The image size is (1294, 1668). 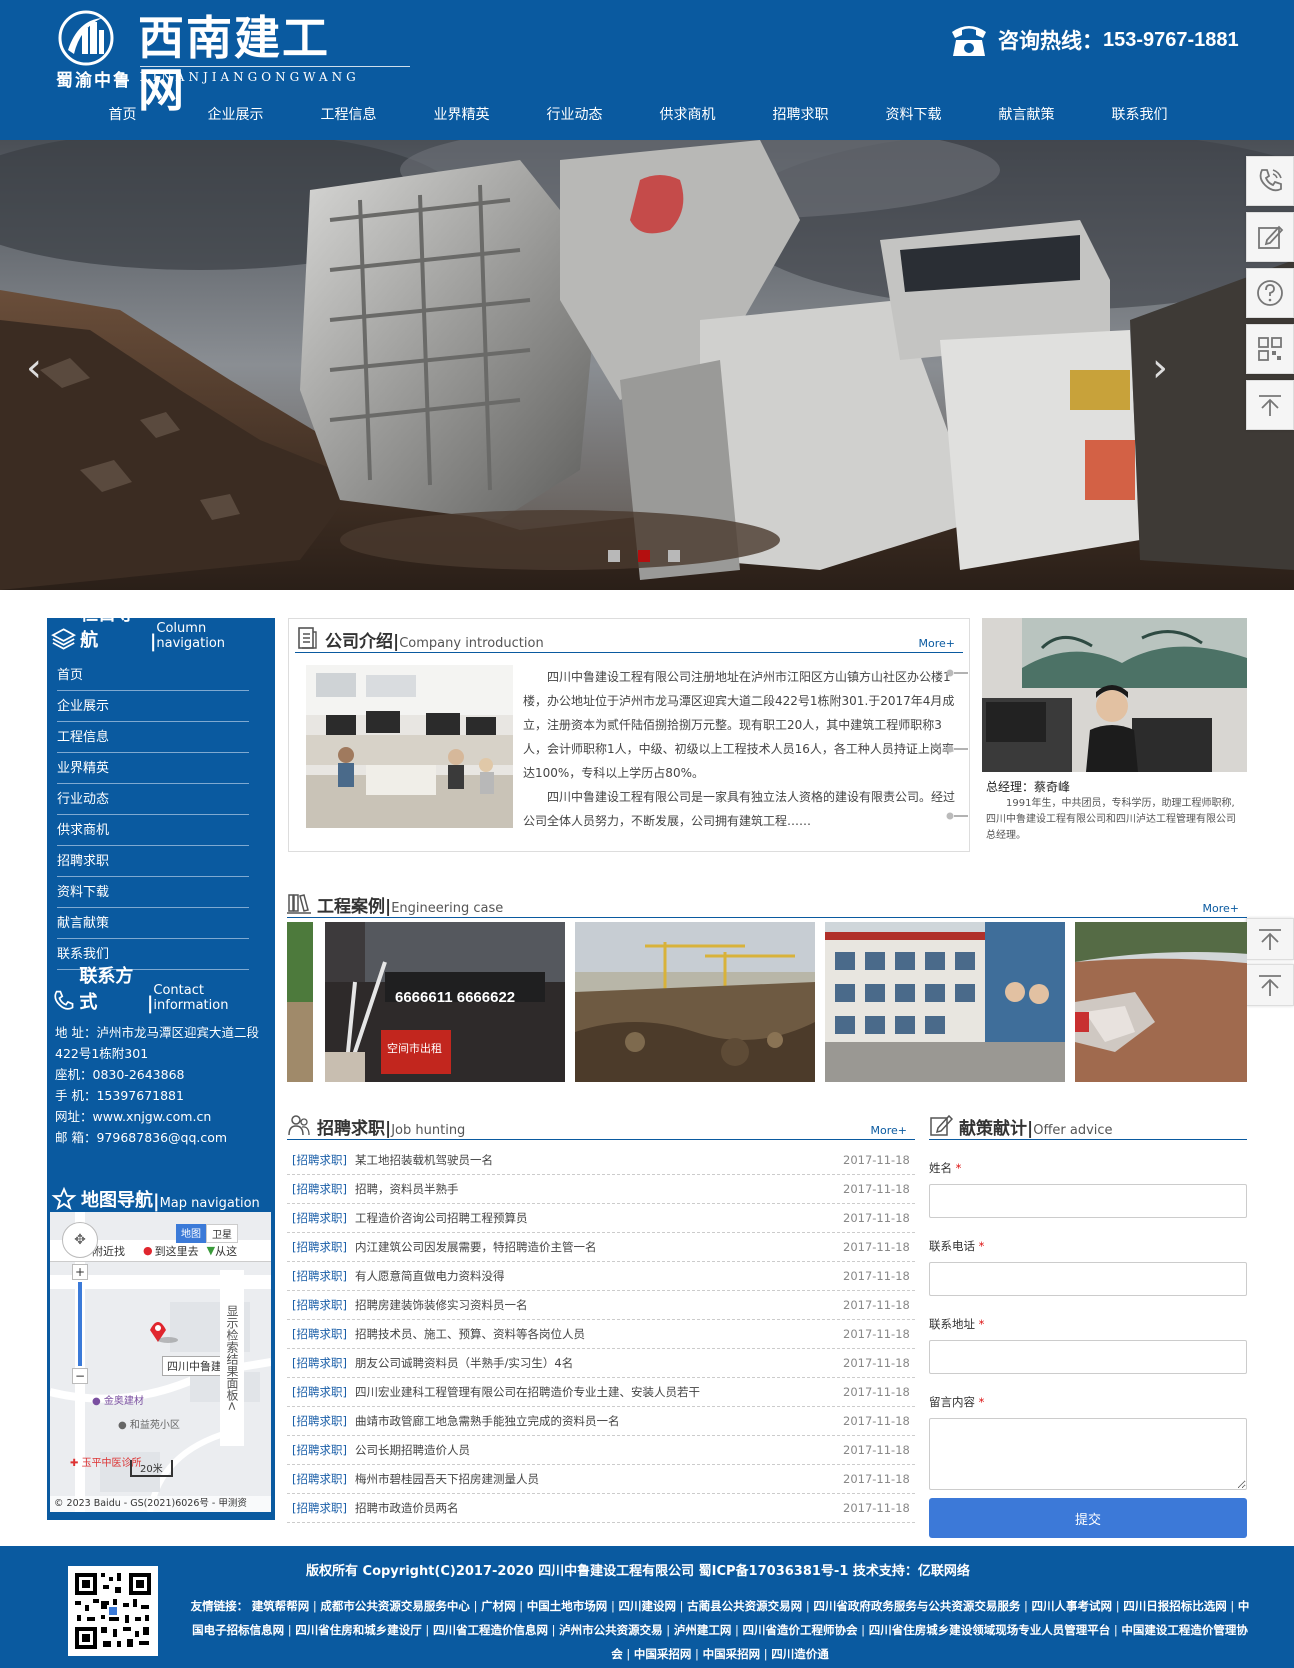 I want to click on banner-next-arrow-icon: ›, so click(x=1160, y=368).